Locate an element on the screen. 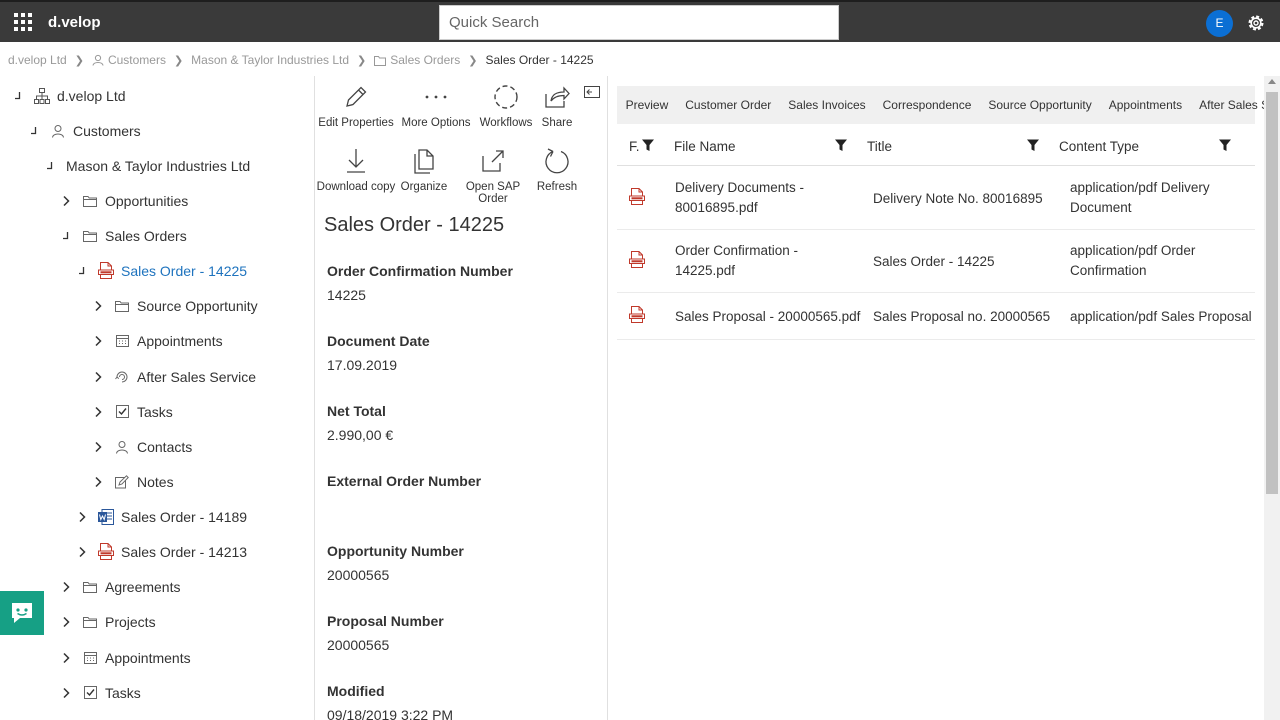 The height and width of the screenshot is (720, 1280). tree-item: Mason & Taylor Industries Ltd is located at coordinates (146, 165).